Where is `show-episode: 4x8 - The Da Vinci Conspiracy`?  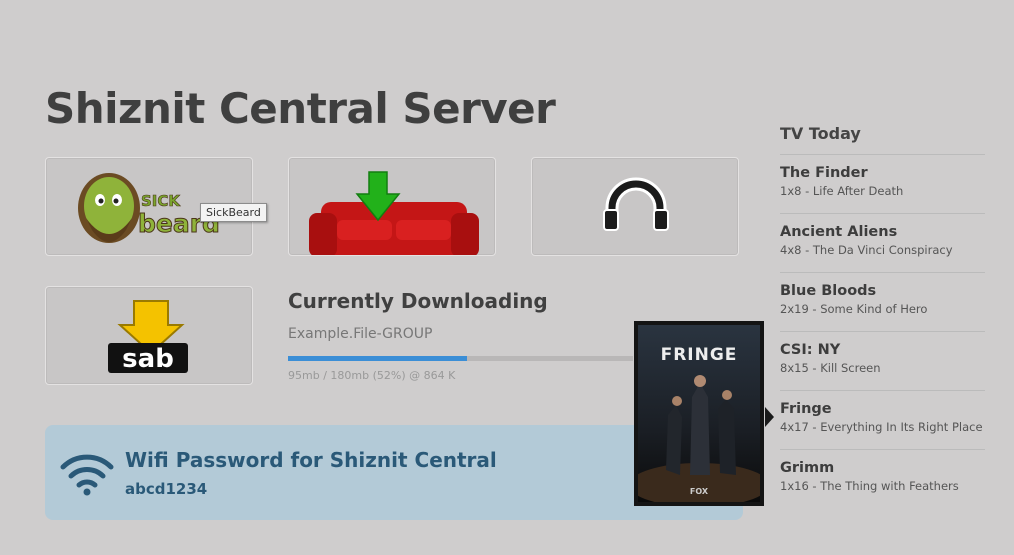 show-episode: 4x8 - The Da Vinci Conspiracy is located at coordinates (866, 250).